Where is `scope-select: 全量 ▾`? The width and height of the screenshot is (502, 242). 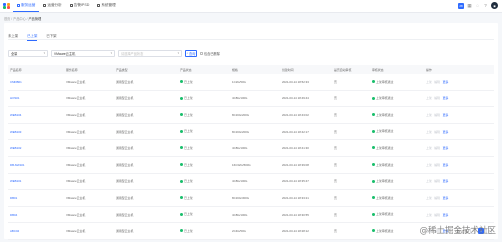
scope-select: 全量 ▾ is located at coordinates (28, 53).